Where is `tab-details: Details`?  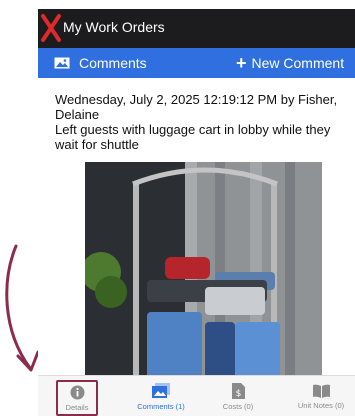 tab-details: Details is located at coordinates (77, 398).